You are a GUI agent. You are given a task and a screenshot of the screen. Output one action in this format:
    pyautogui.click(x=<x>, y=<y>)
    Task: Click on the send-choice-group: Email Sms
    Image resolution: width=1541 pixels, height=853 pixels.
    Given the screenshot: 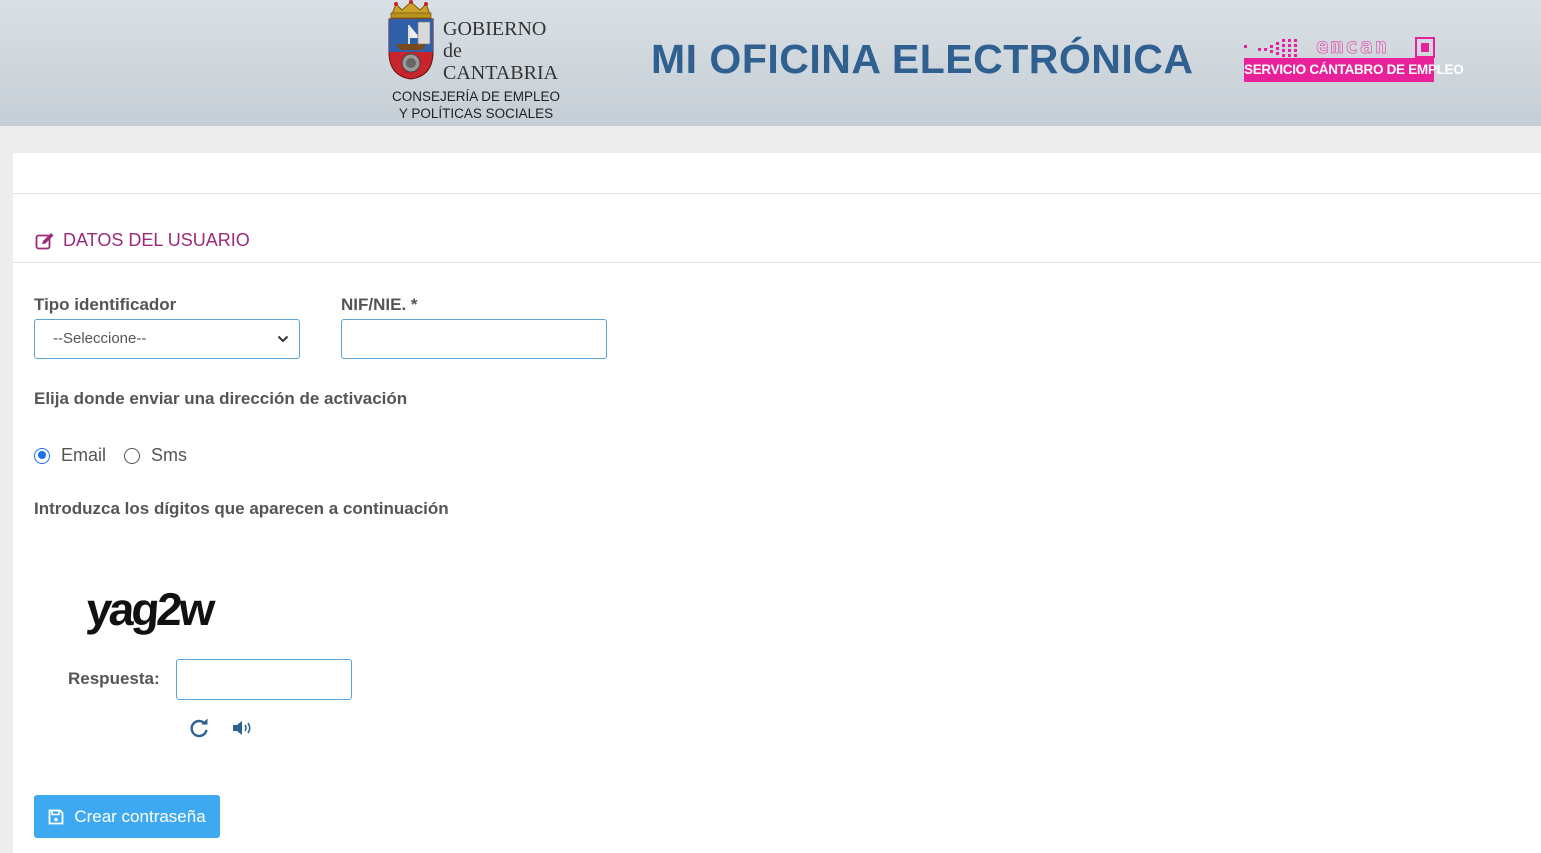 What is the action you would take?
    pyautogui.click(x=110, y=455)
    